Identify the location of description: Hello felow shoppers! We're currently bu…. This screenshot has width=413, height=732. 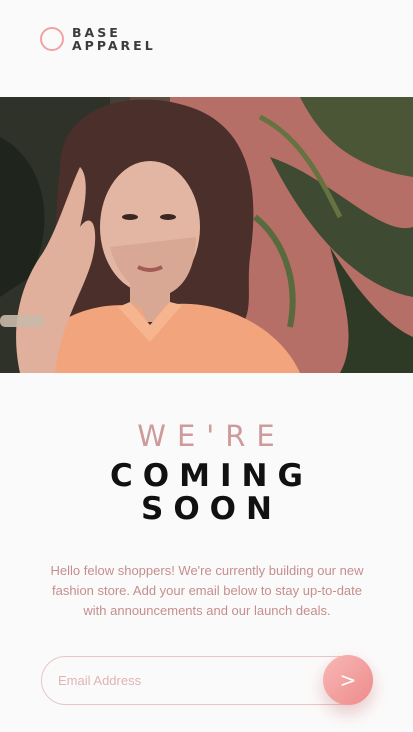
(207, 590).